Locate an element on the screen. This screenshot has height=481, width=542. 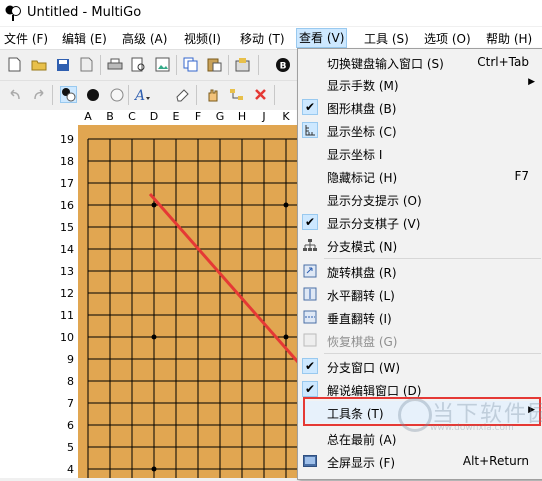
menu-item-restore-board: 恢复棋盘 (G) is located at coordinates (419, 340).